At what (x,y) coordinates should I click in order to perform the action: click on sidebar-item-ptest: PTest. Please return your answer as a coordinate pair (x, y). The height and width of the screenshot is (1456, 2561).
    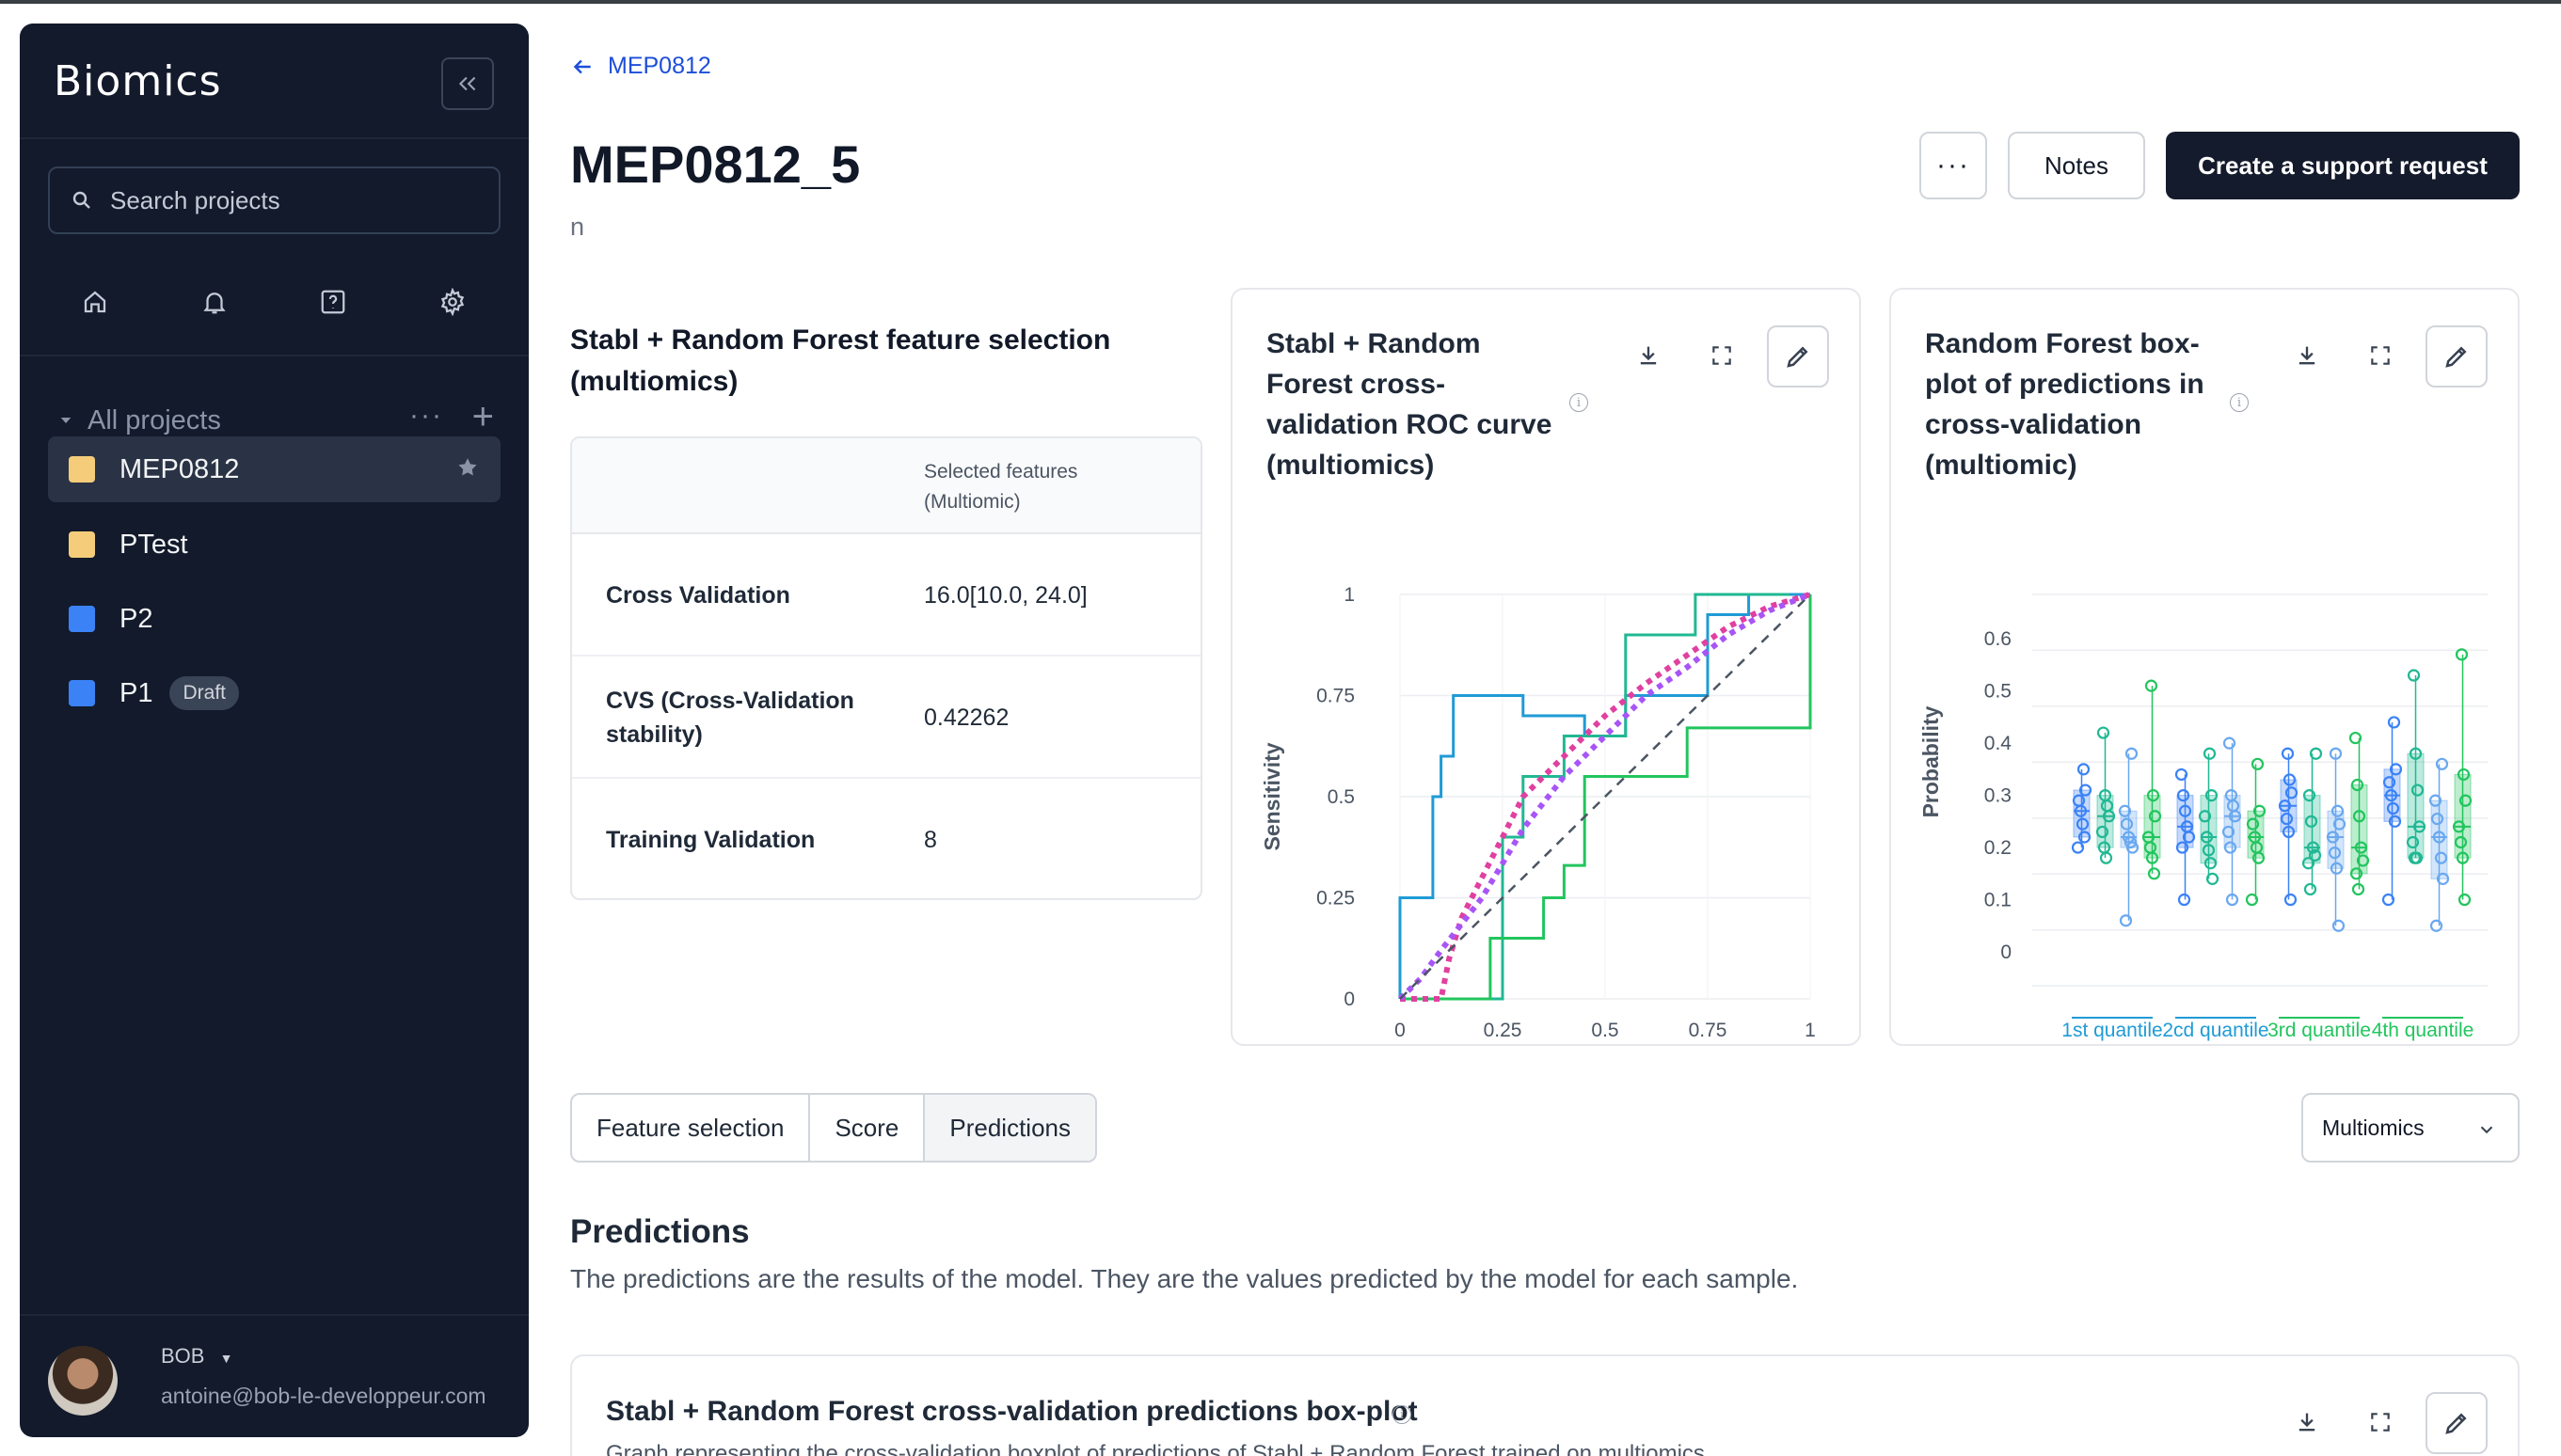
    Looking at the image, I should click on (275, 545).